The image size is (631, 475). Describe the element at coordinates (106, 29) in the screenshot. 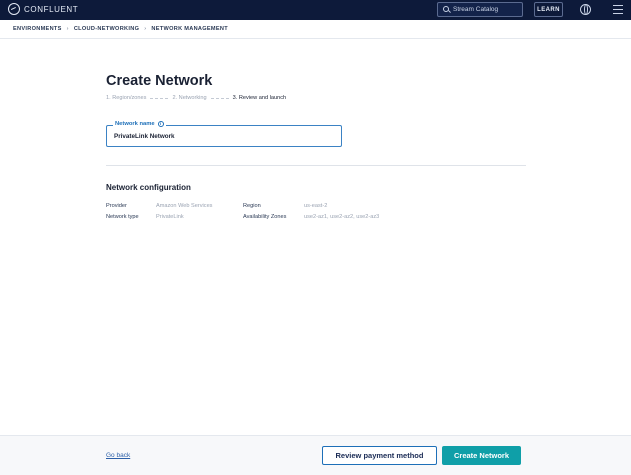

I see `breadcrumb-cloud-networking: CLOUD-NETWORKING` at that location.